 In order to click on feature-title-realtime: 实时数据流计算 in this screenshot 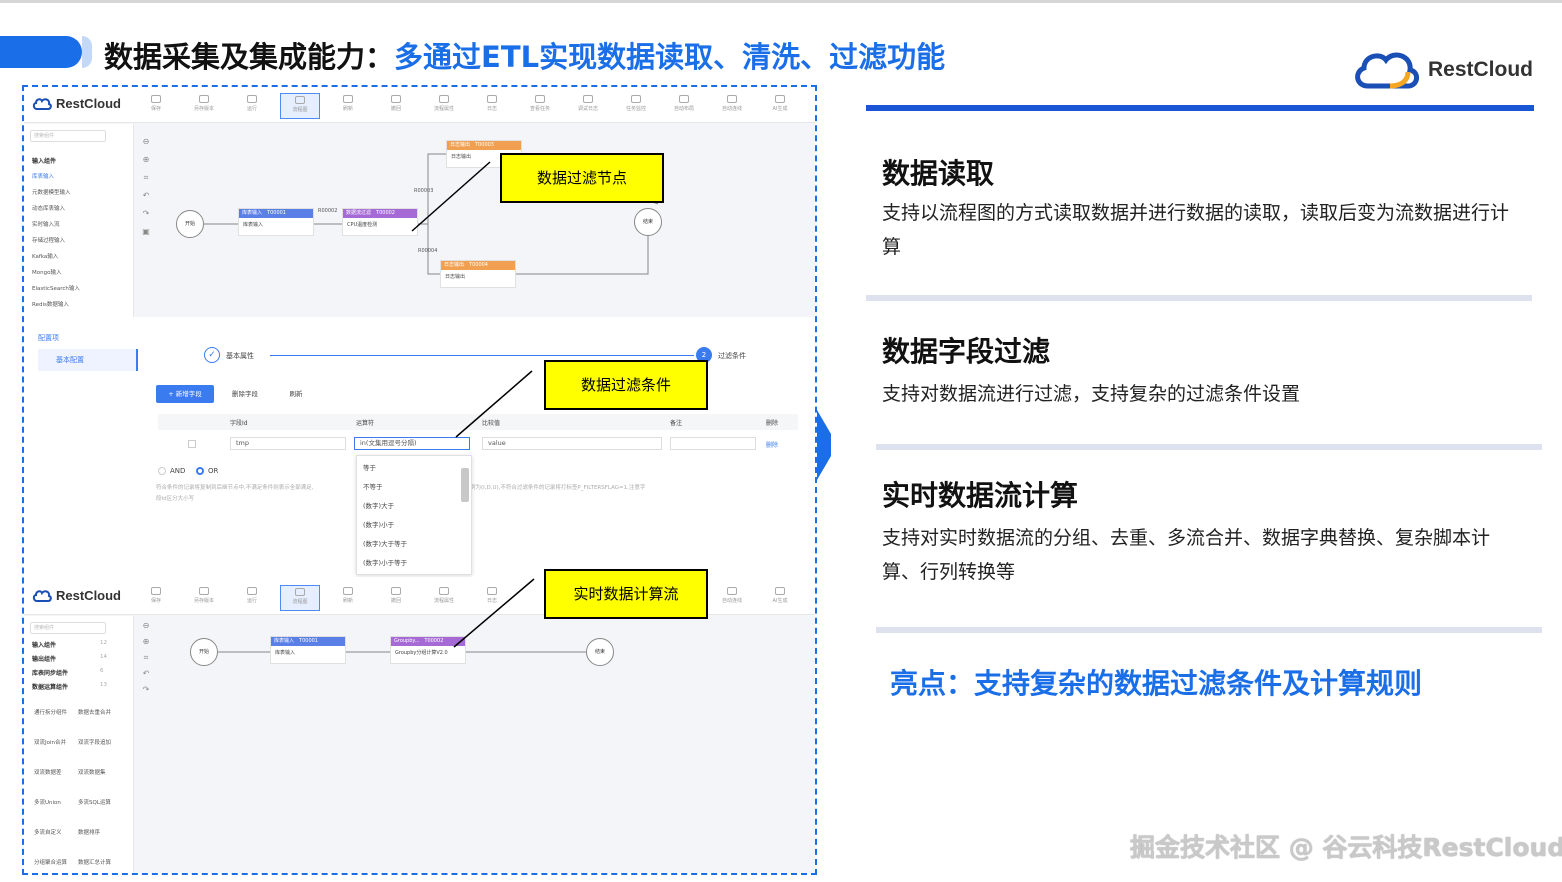, I will do `click(980, 495)`.